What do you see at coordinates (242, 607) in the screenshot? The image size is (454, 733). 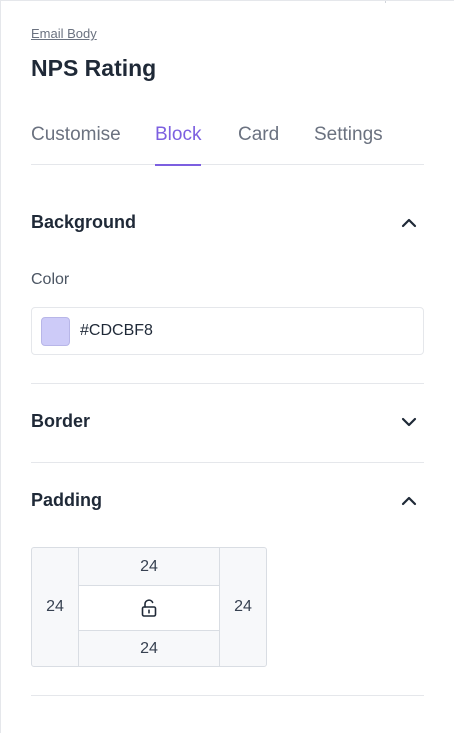 I see `padding-right-input: 24` at bounding box center [242, 607].